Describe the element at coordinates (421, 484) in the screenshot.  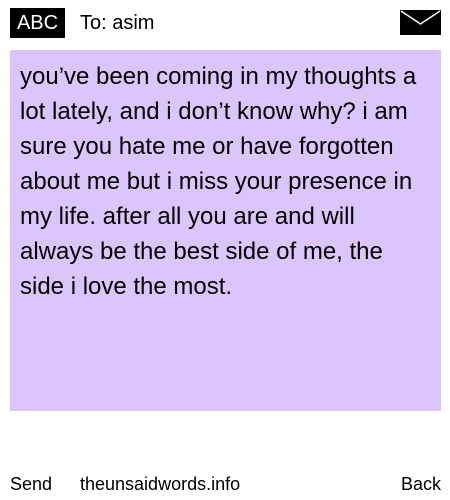
I see `back-button: Back` at that location.